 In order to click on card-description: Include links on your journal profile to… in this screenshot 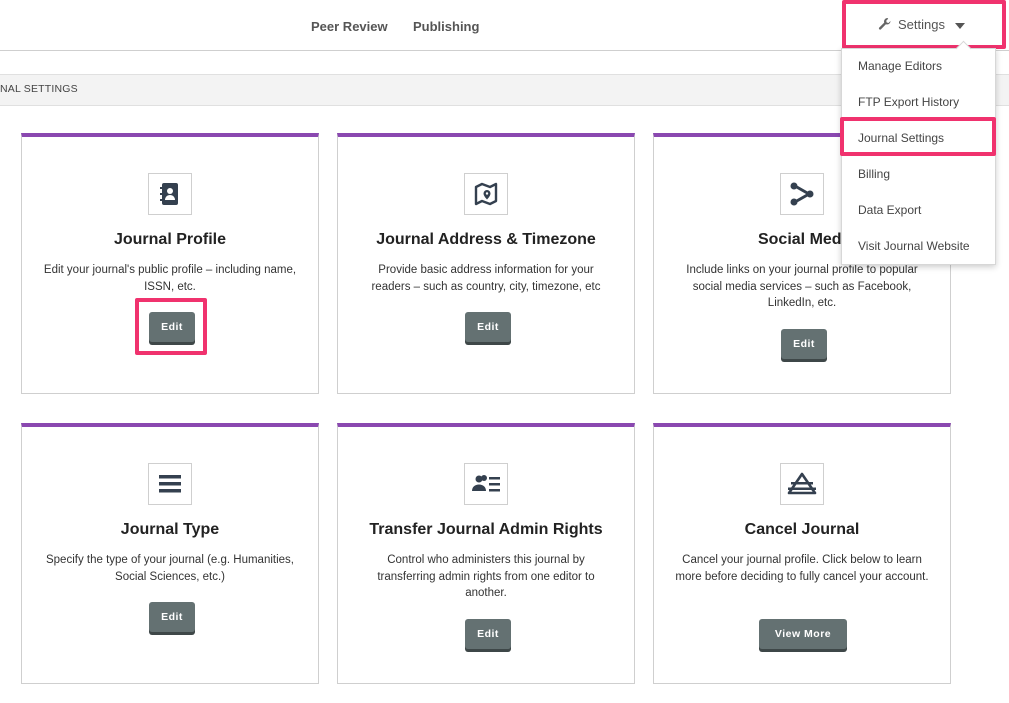, I will do `click(802, 286)`.